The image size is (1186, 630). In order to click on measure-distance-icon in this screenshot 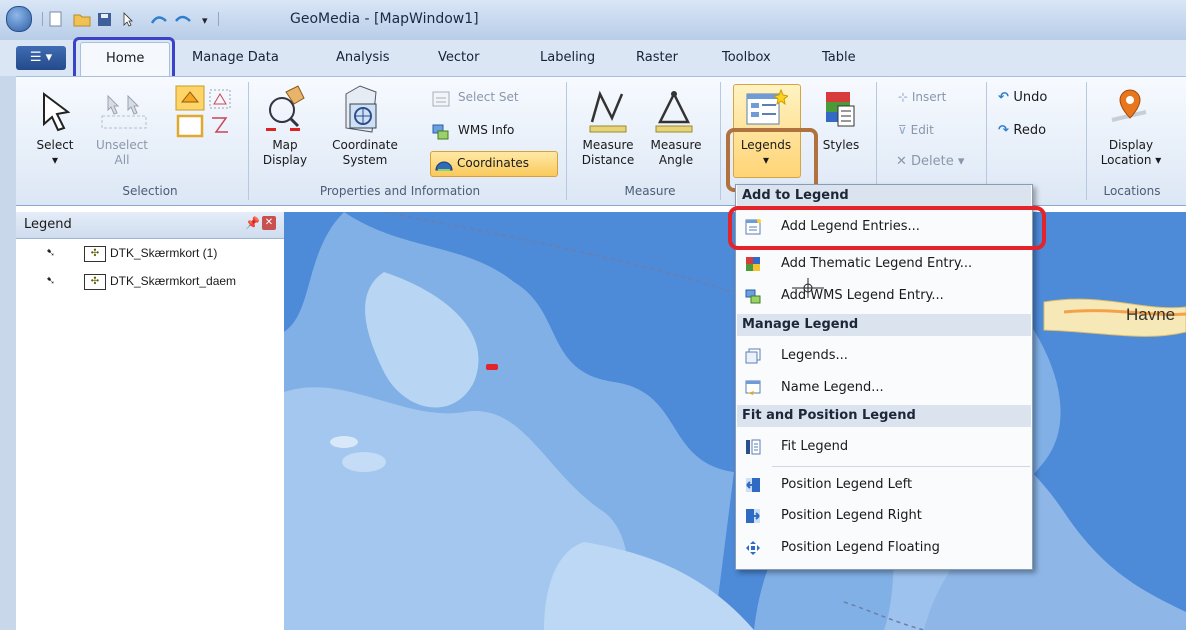, I will do `click(608, 111)`.